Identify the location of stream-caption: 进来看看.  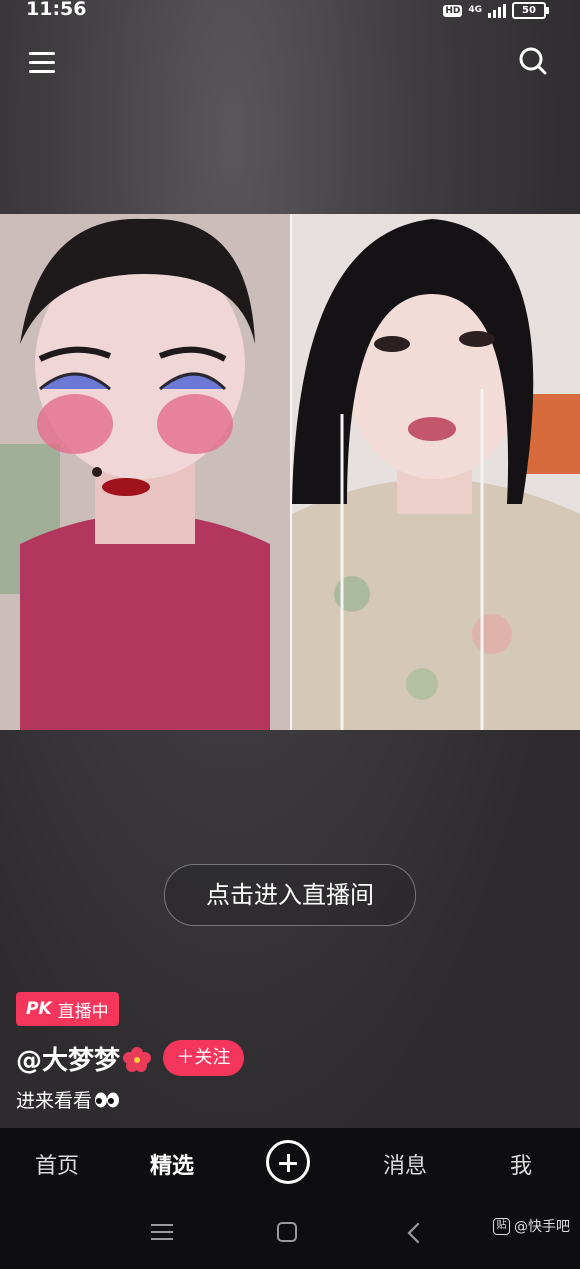
(68, 1099).